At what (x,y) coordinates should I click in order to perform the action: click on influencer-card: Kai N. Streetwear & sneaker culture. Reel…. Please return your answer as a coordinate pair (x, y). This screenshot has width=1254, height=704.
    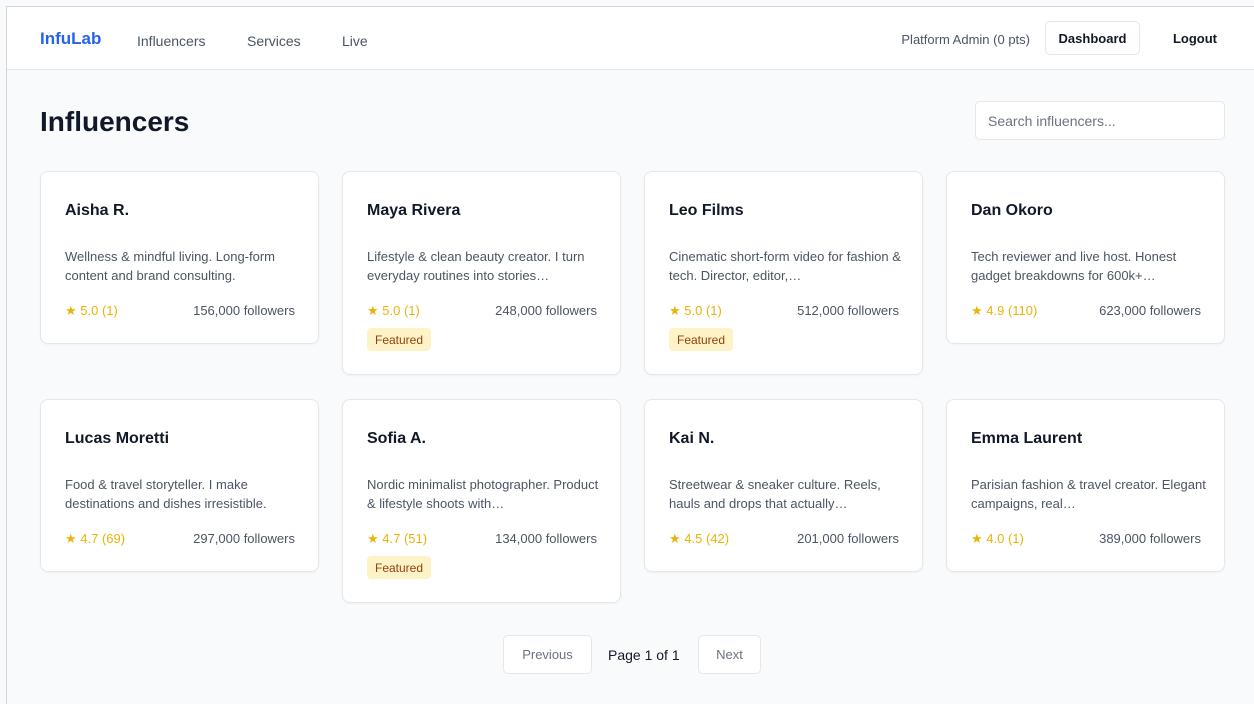
    Looking at the image, I should click on (783, 485).